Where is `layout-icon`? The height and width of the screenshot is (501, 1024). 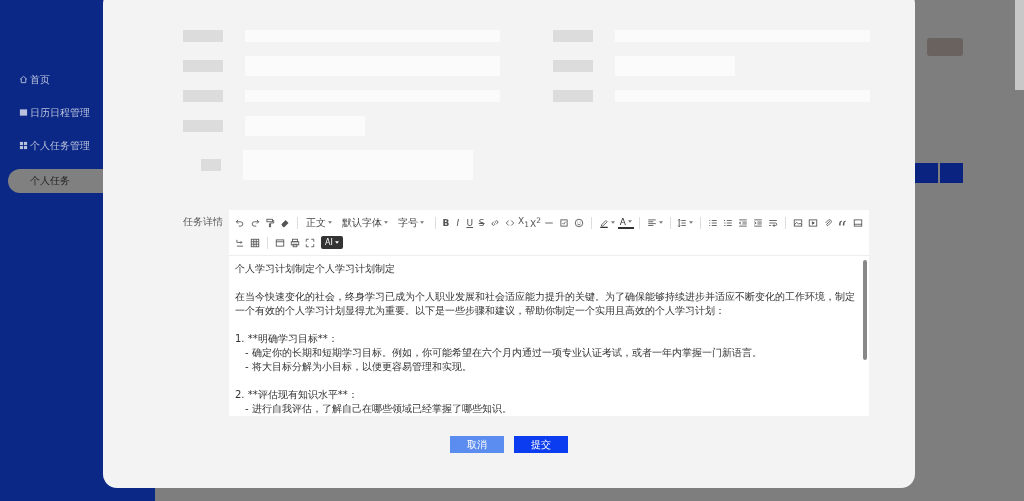
layout-icon is located at coordinates (280, 242).